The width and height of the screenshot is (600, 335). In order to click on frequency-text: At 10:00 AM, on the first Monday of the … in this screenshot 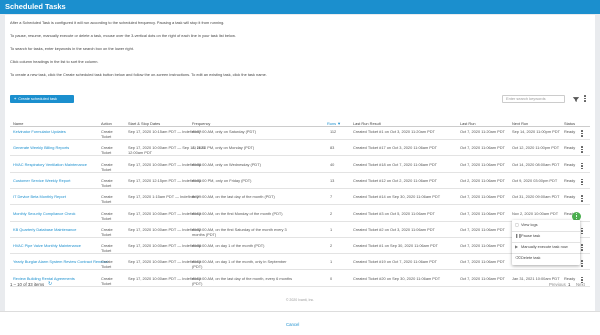, I will do `click(237, 213)`.